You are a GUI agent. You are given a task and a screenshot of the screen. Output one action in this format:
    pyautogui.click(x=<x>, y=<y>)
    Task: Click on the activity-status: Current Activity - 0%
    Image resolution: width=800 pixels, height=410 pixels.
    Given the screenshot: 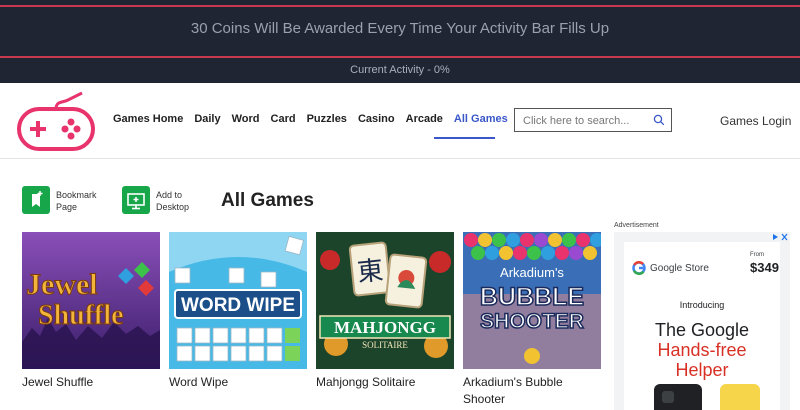 What is the action you would take?
    pyautogui.click(x=400, y=70)
    